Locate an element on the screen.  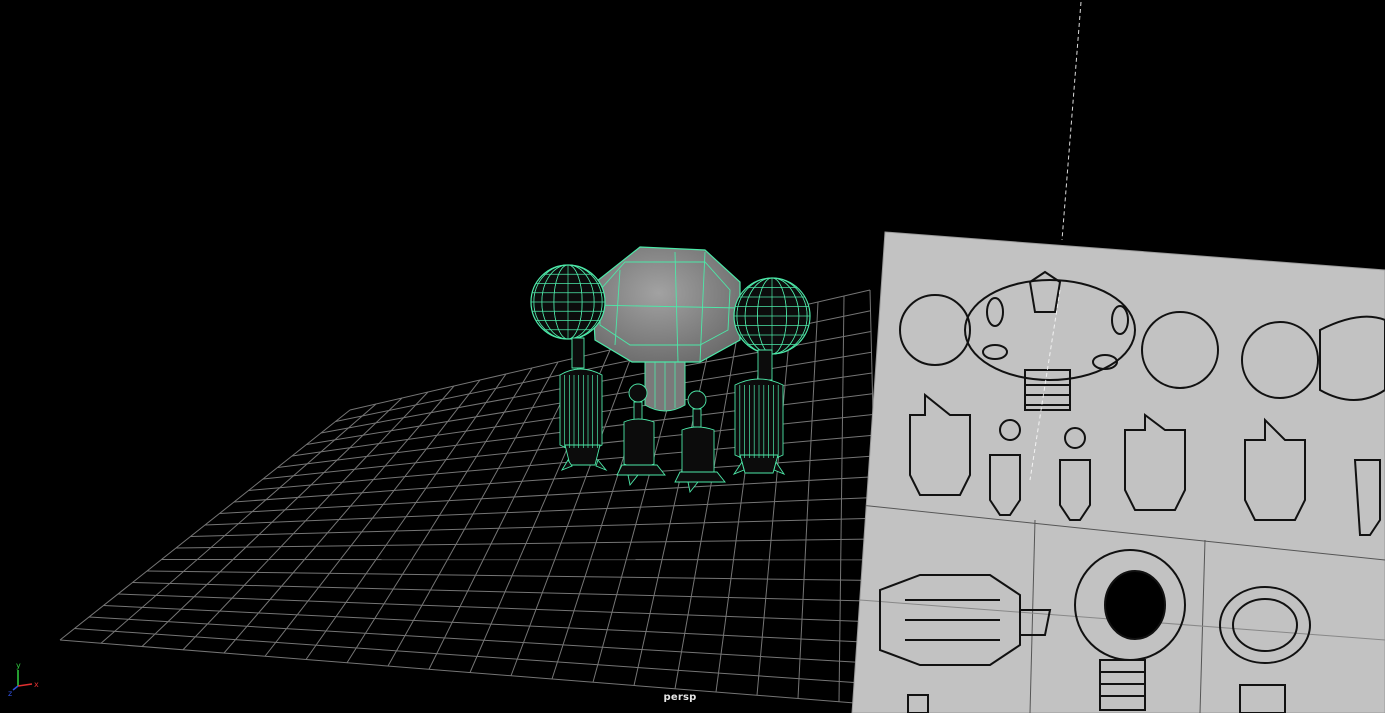
axis-x-line is located at coordinates (25, 685).